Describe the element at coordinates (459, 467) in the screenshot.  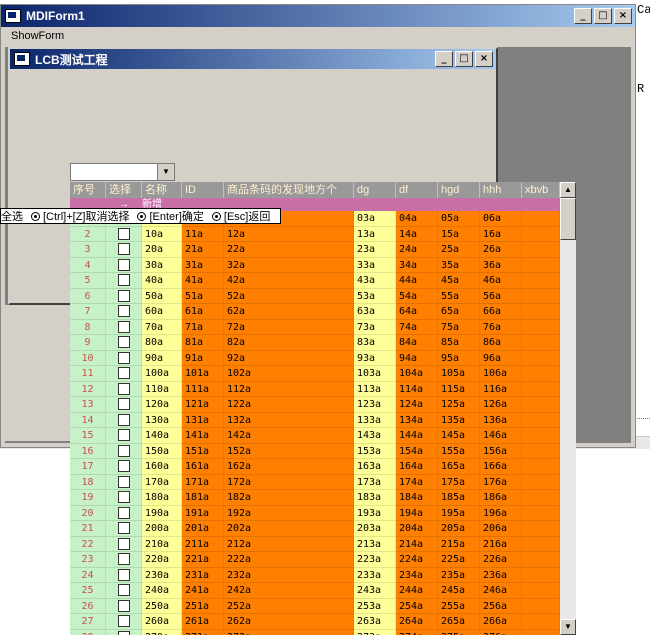
I see `cell-hgd: 165a` at that location.